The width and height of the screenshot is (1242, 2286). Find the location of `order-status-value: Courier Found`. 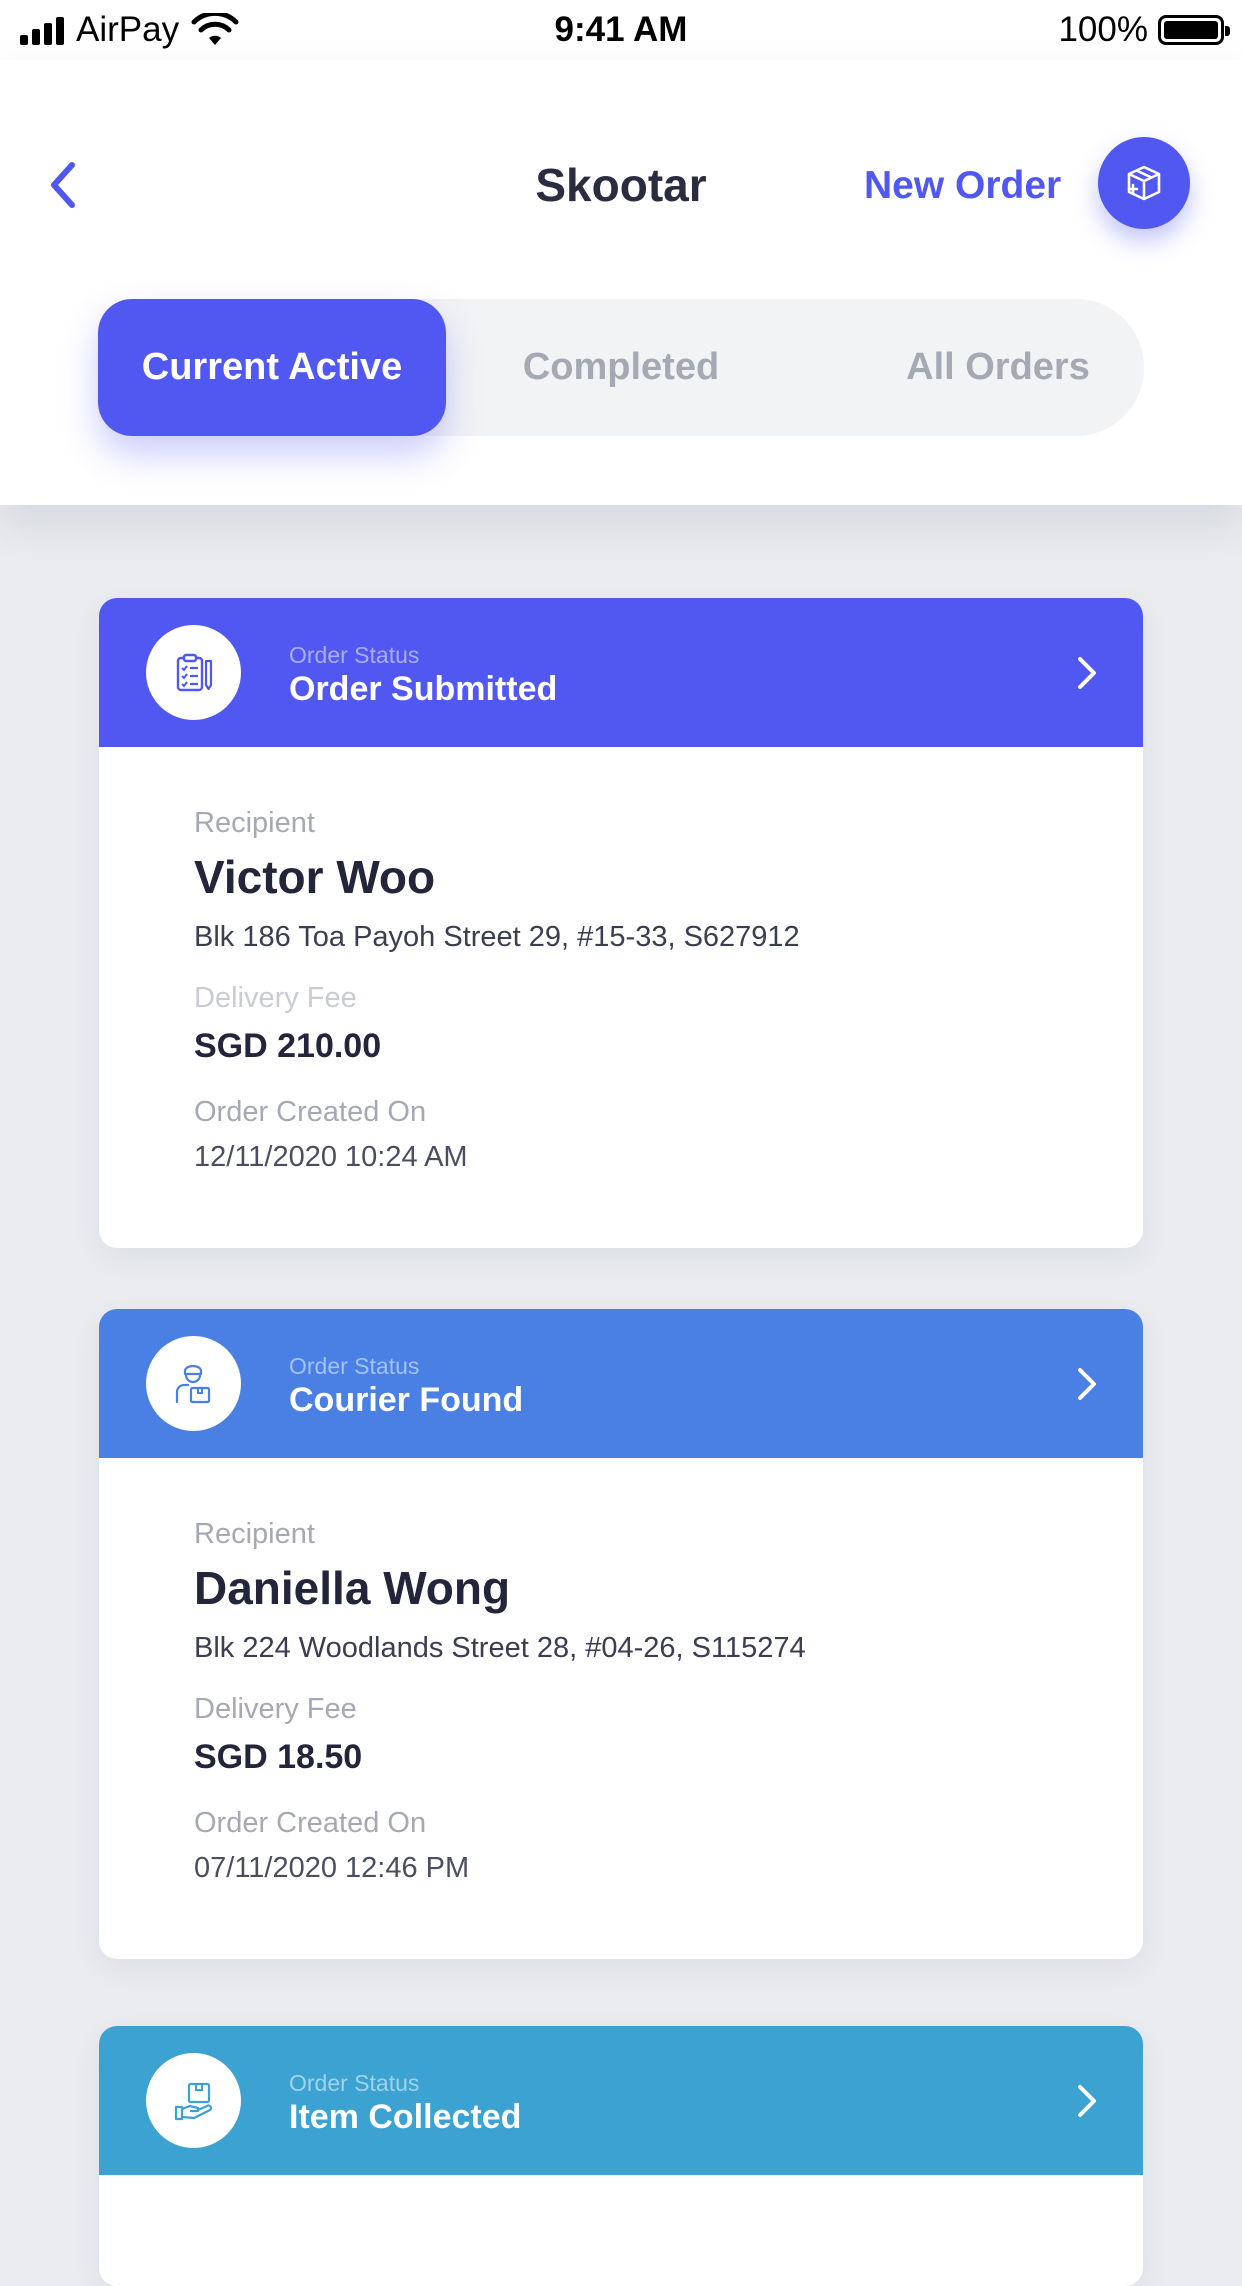

order-status-value: Courier Found is located at coordinates (406, 1400).